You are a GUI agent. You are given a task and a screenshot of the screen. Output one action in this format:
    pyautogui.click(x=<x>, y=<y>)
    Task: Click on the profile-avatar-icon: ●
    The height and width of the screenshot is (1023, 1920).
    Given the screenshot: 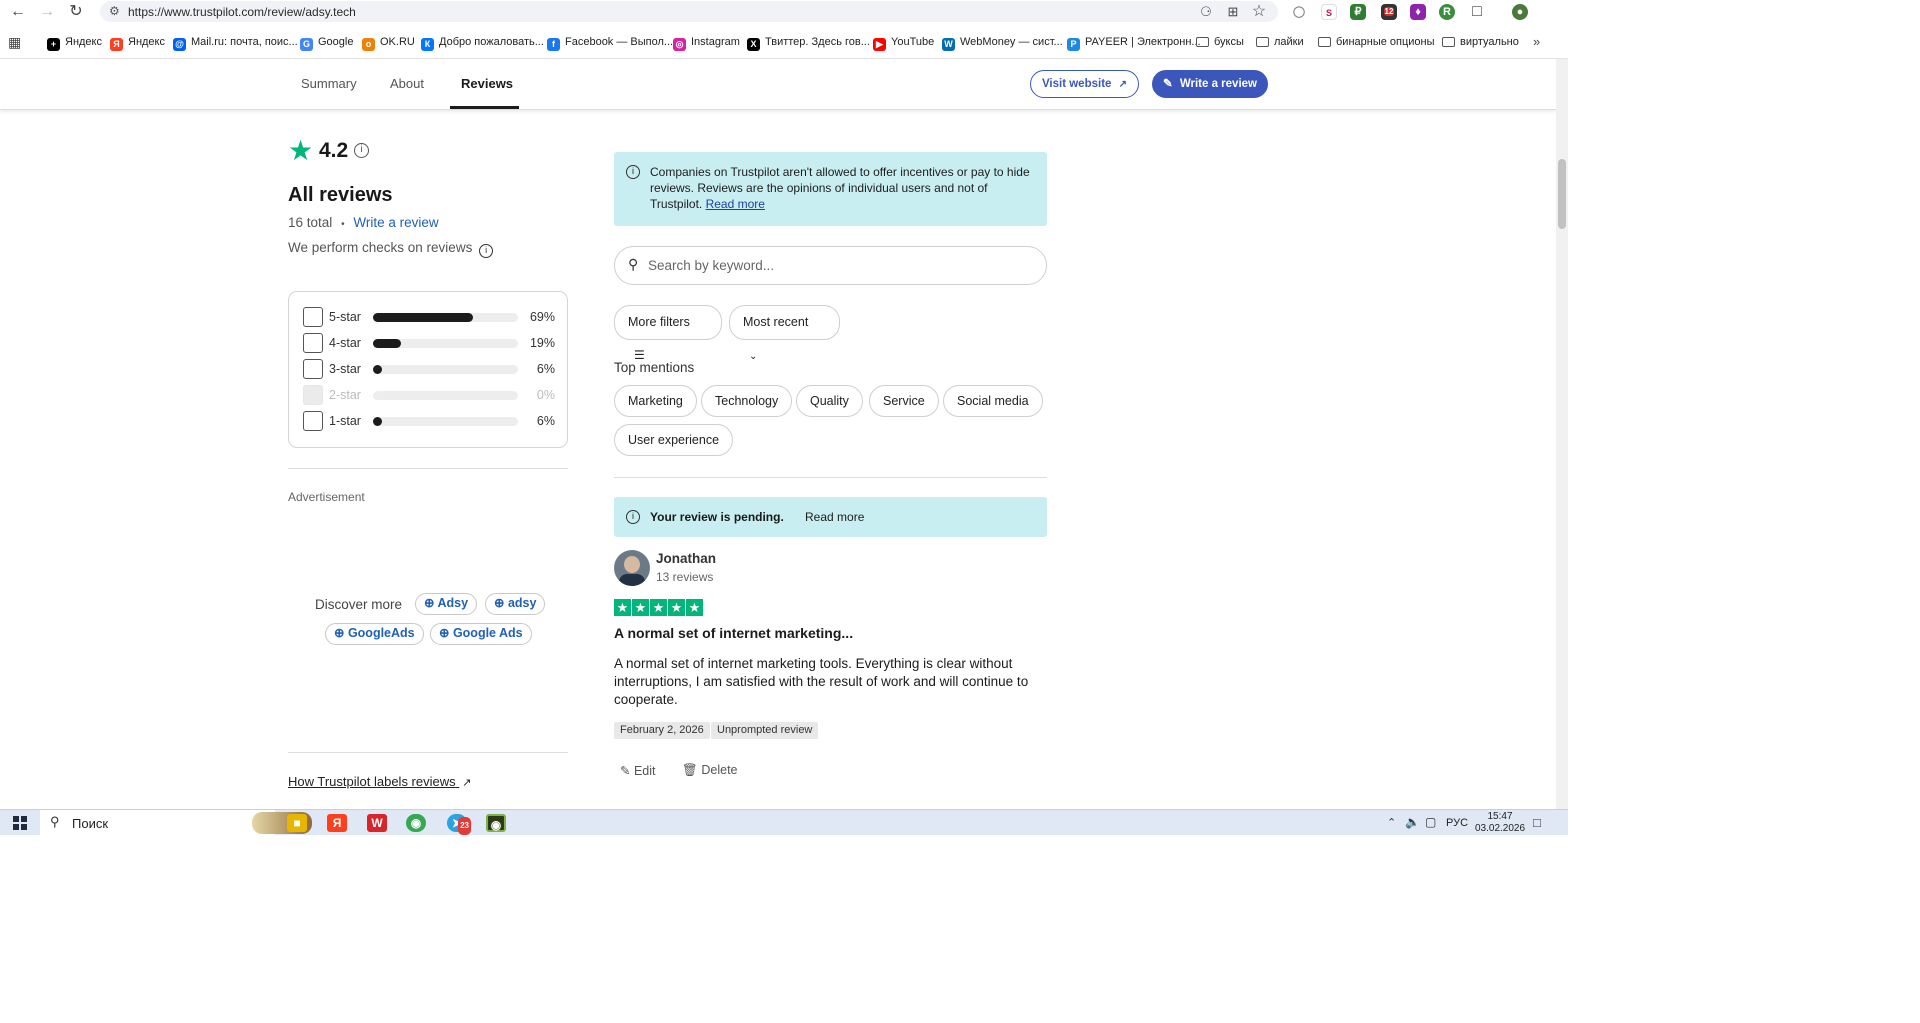 What is the action you would take?
    pyautogui.click(x=1520, y=12)
    